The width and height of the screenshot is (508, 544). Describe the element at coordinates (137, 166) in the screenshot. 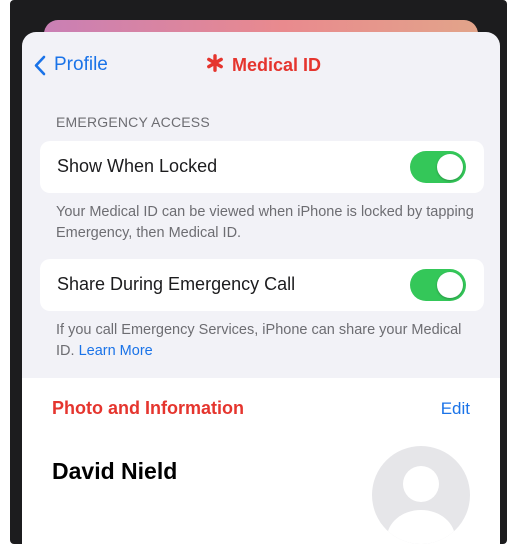

I see `show-when-locked-label: Show When Locked` at that location.